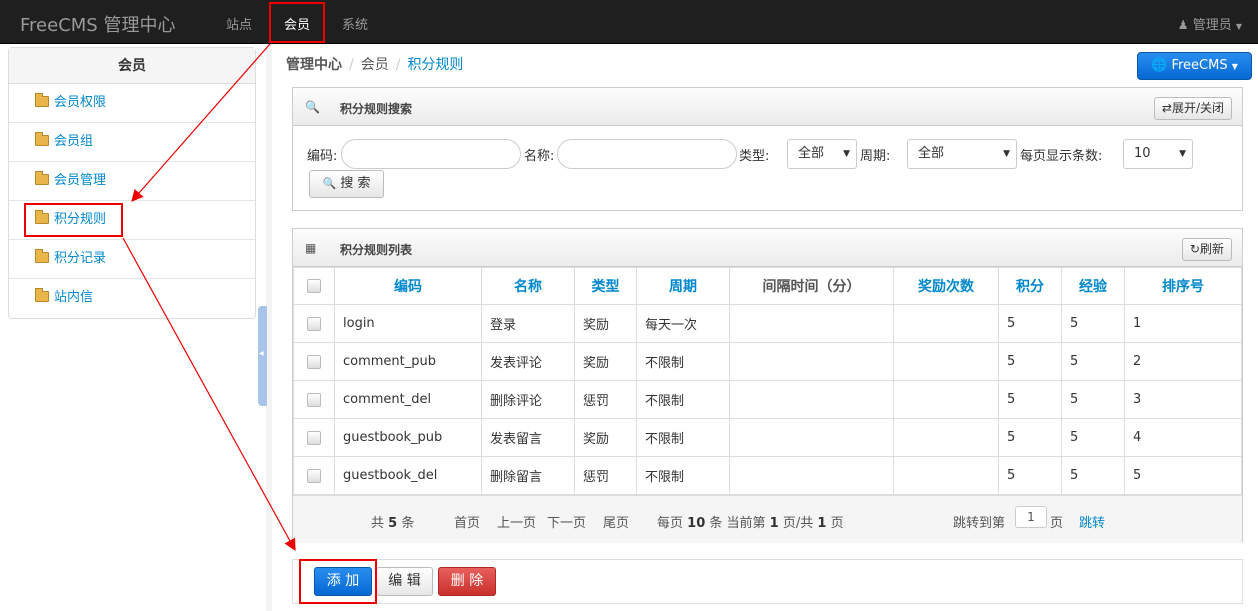 The image size is (1258, 611). Describe the element at coordinates (616, 521) in the screenshot. I see `pager-last: 尾页` at that location.